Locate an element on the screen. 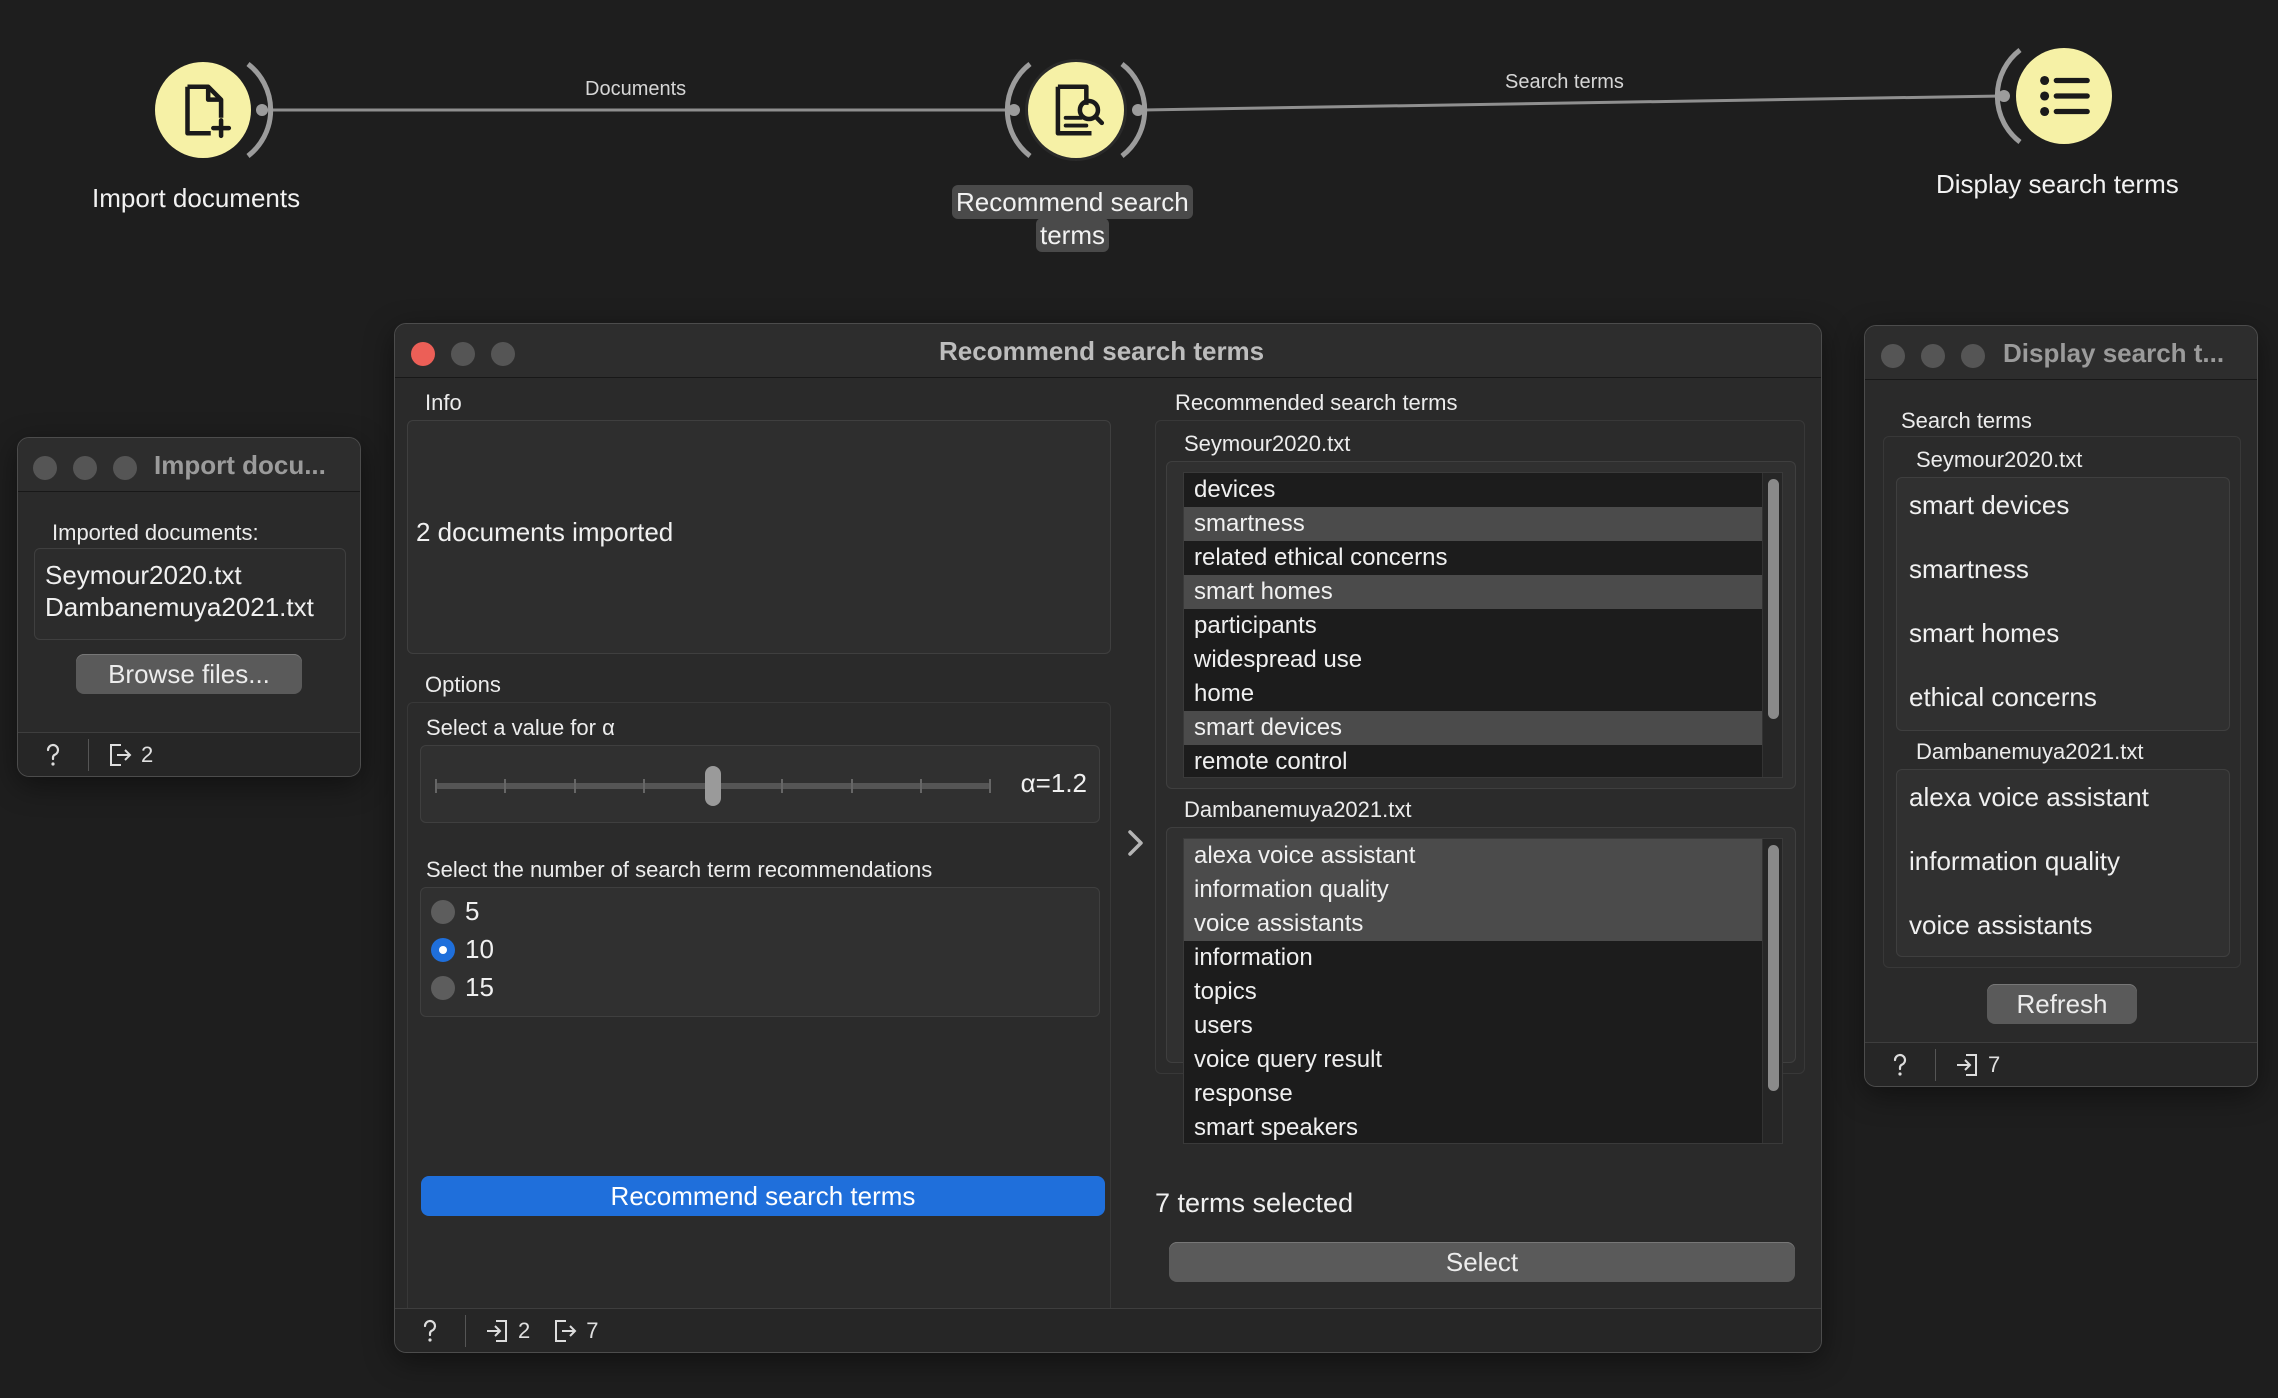  term-row: related ethical concerns is located at coordinates (1483, 558).